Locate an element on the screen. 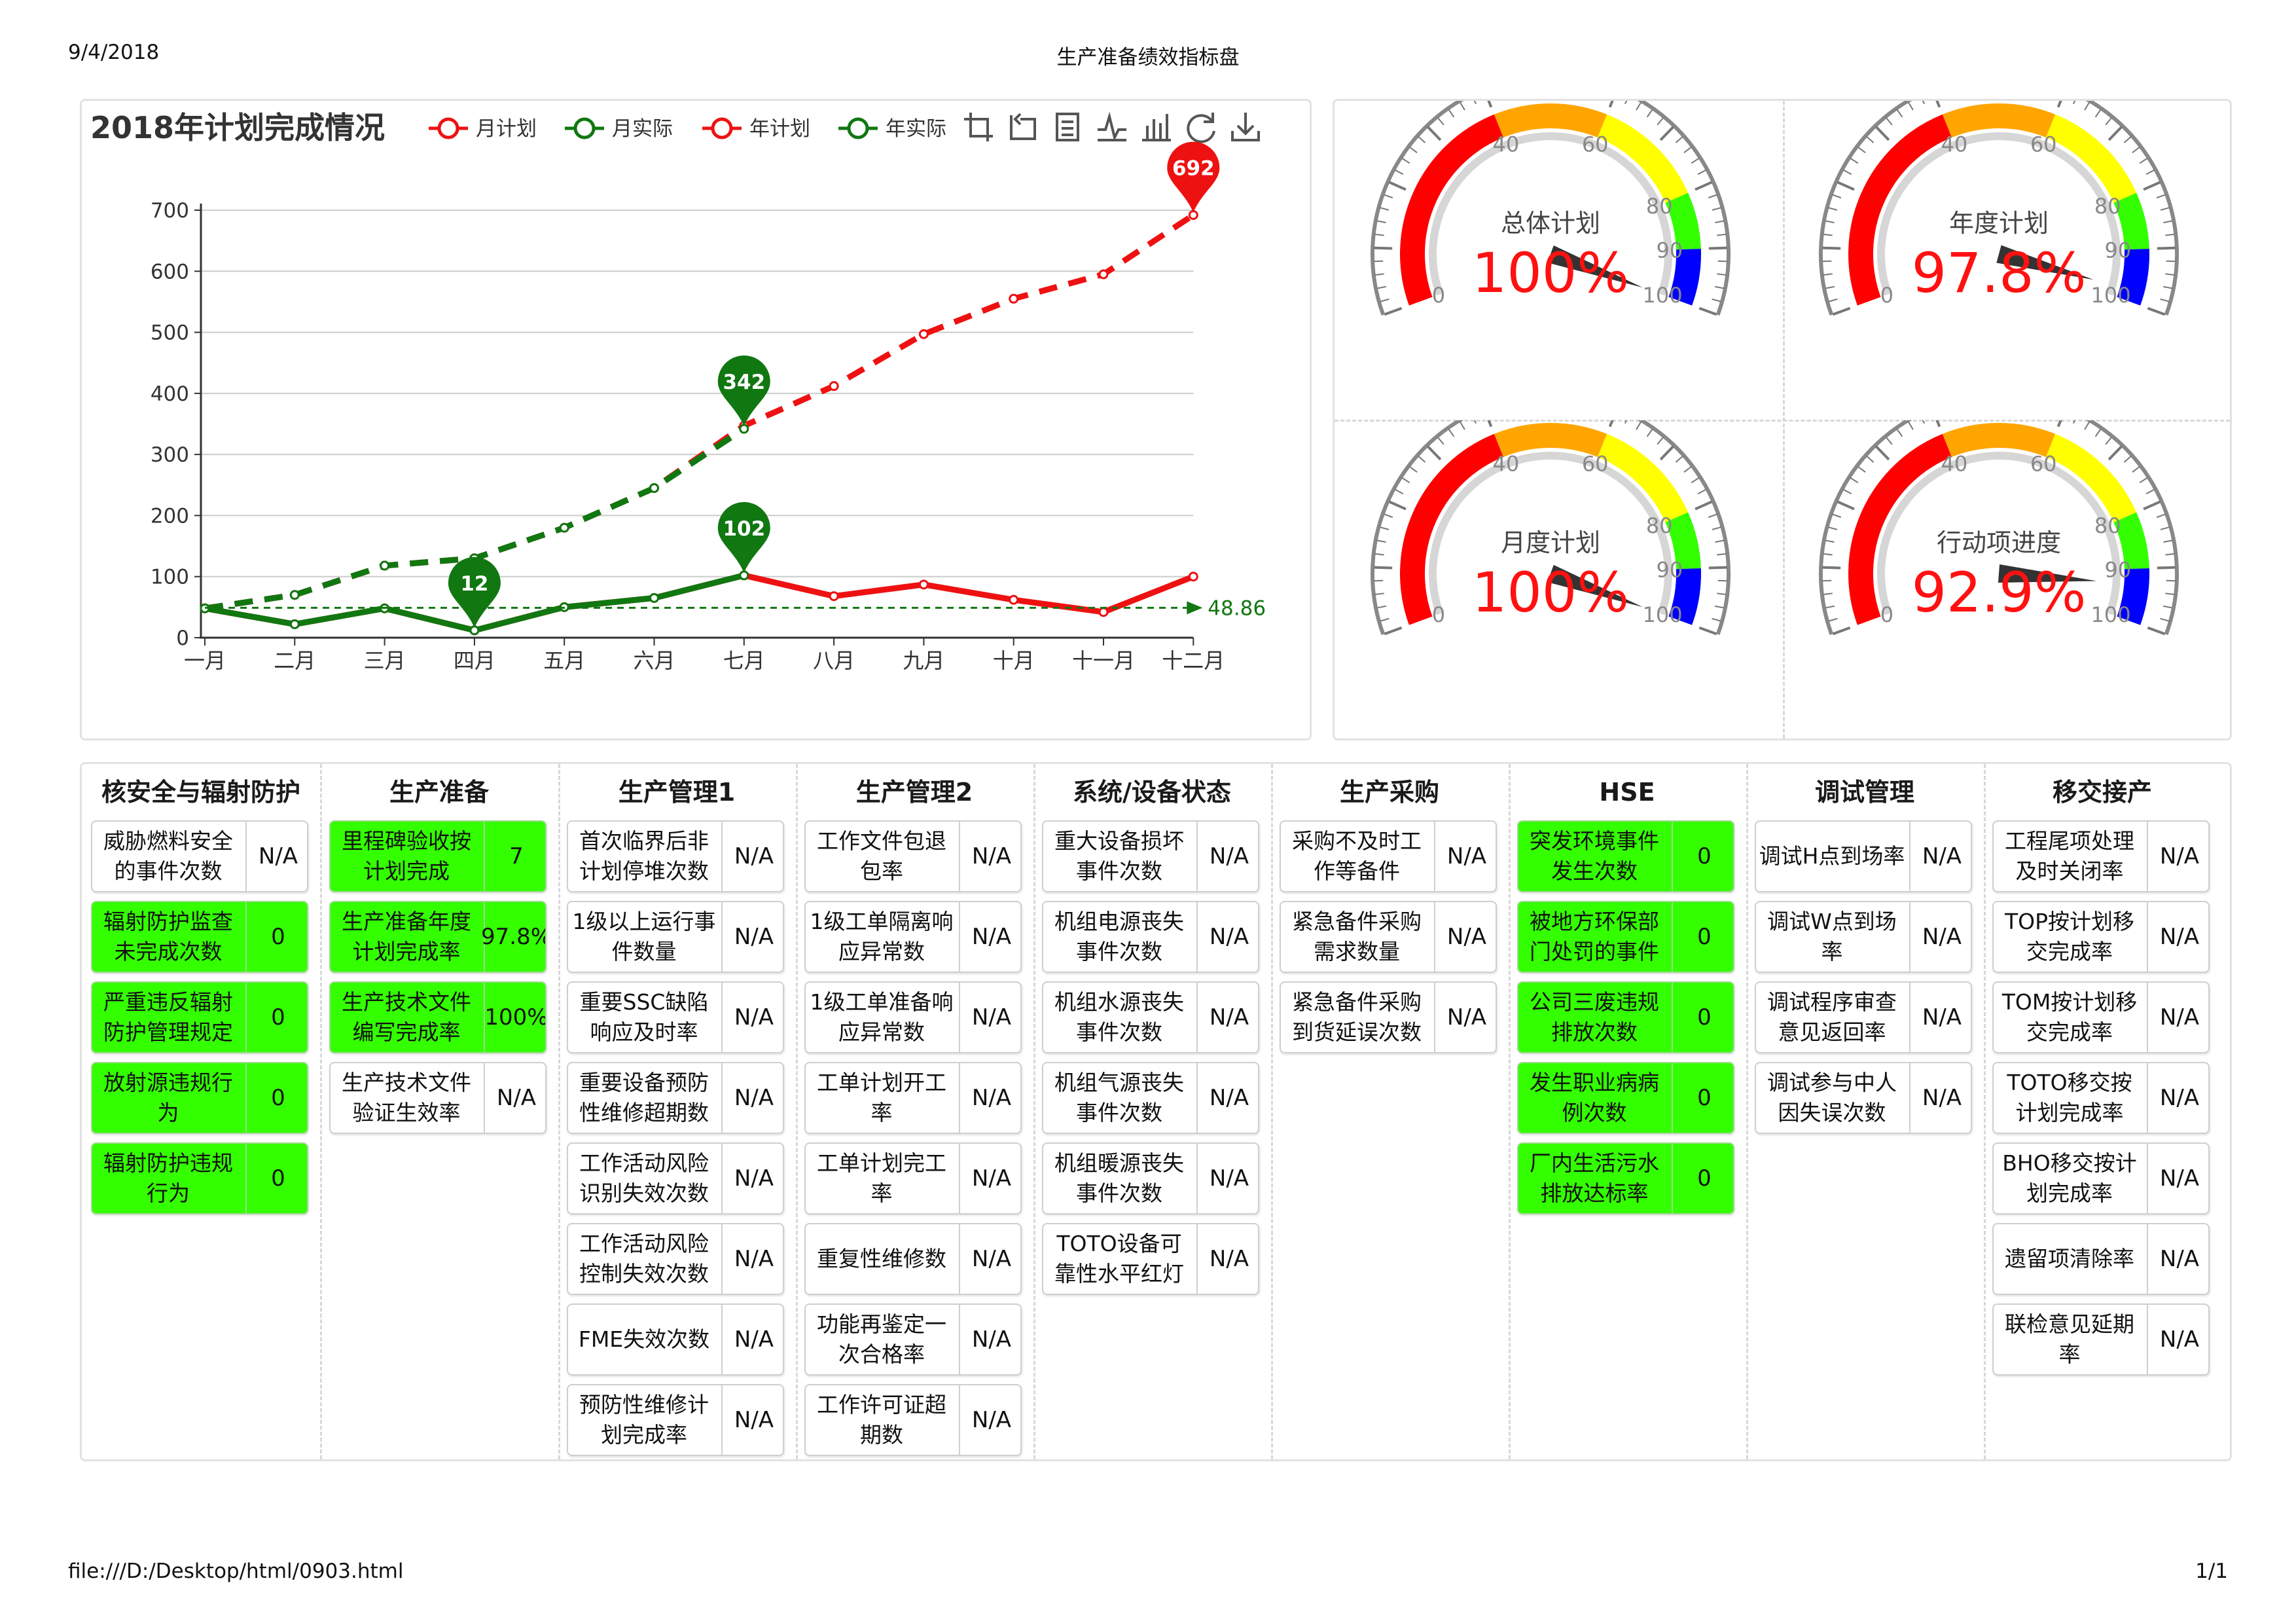 This screenshot has width=2296, height=1623. kpi-card: 1级工单隔离响应异常数 N/A is located at coordinates (913, 937).